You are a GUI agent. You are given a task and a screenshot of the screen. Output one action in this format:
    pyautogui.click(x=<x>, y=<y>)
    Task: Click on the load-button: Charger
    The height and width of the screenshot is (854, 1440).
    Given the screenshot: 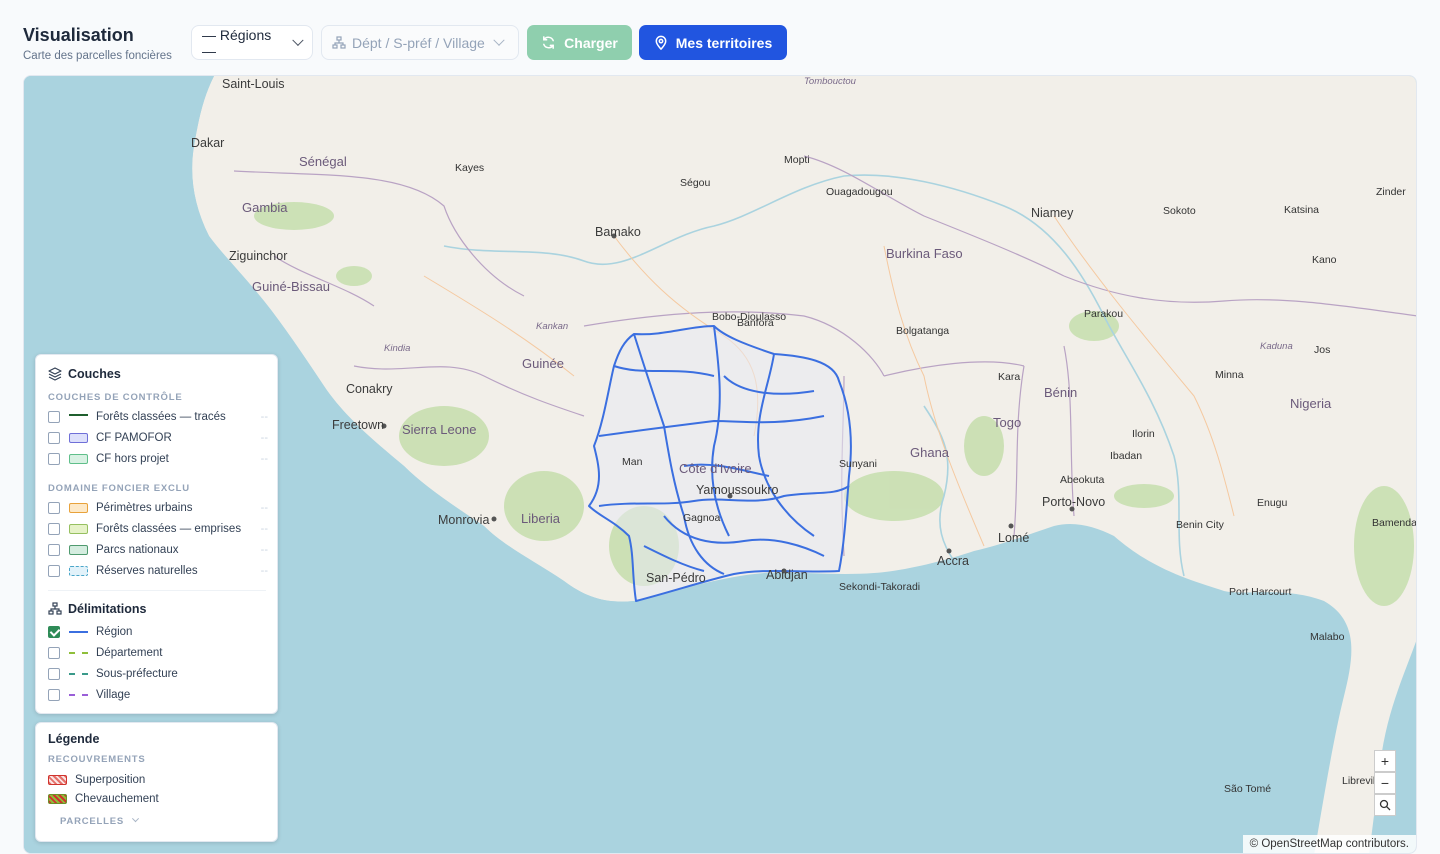 What is the action you would take?
    pyautogui.click(x=579, y=42)
    